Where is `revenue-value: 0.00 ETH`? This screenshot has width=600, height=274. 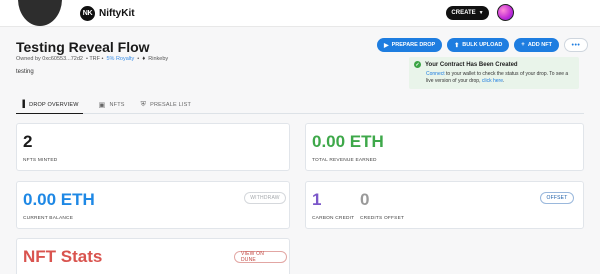 revenue-value: 0.00 ETH is located at coordinates (348, 141).